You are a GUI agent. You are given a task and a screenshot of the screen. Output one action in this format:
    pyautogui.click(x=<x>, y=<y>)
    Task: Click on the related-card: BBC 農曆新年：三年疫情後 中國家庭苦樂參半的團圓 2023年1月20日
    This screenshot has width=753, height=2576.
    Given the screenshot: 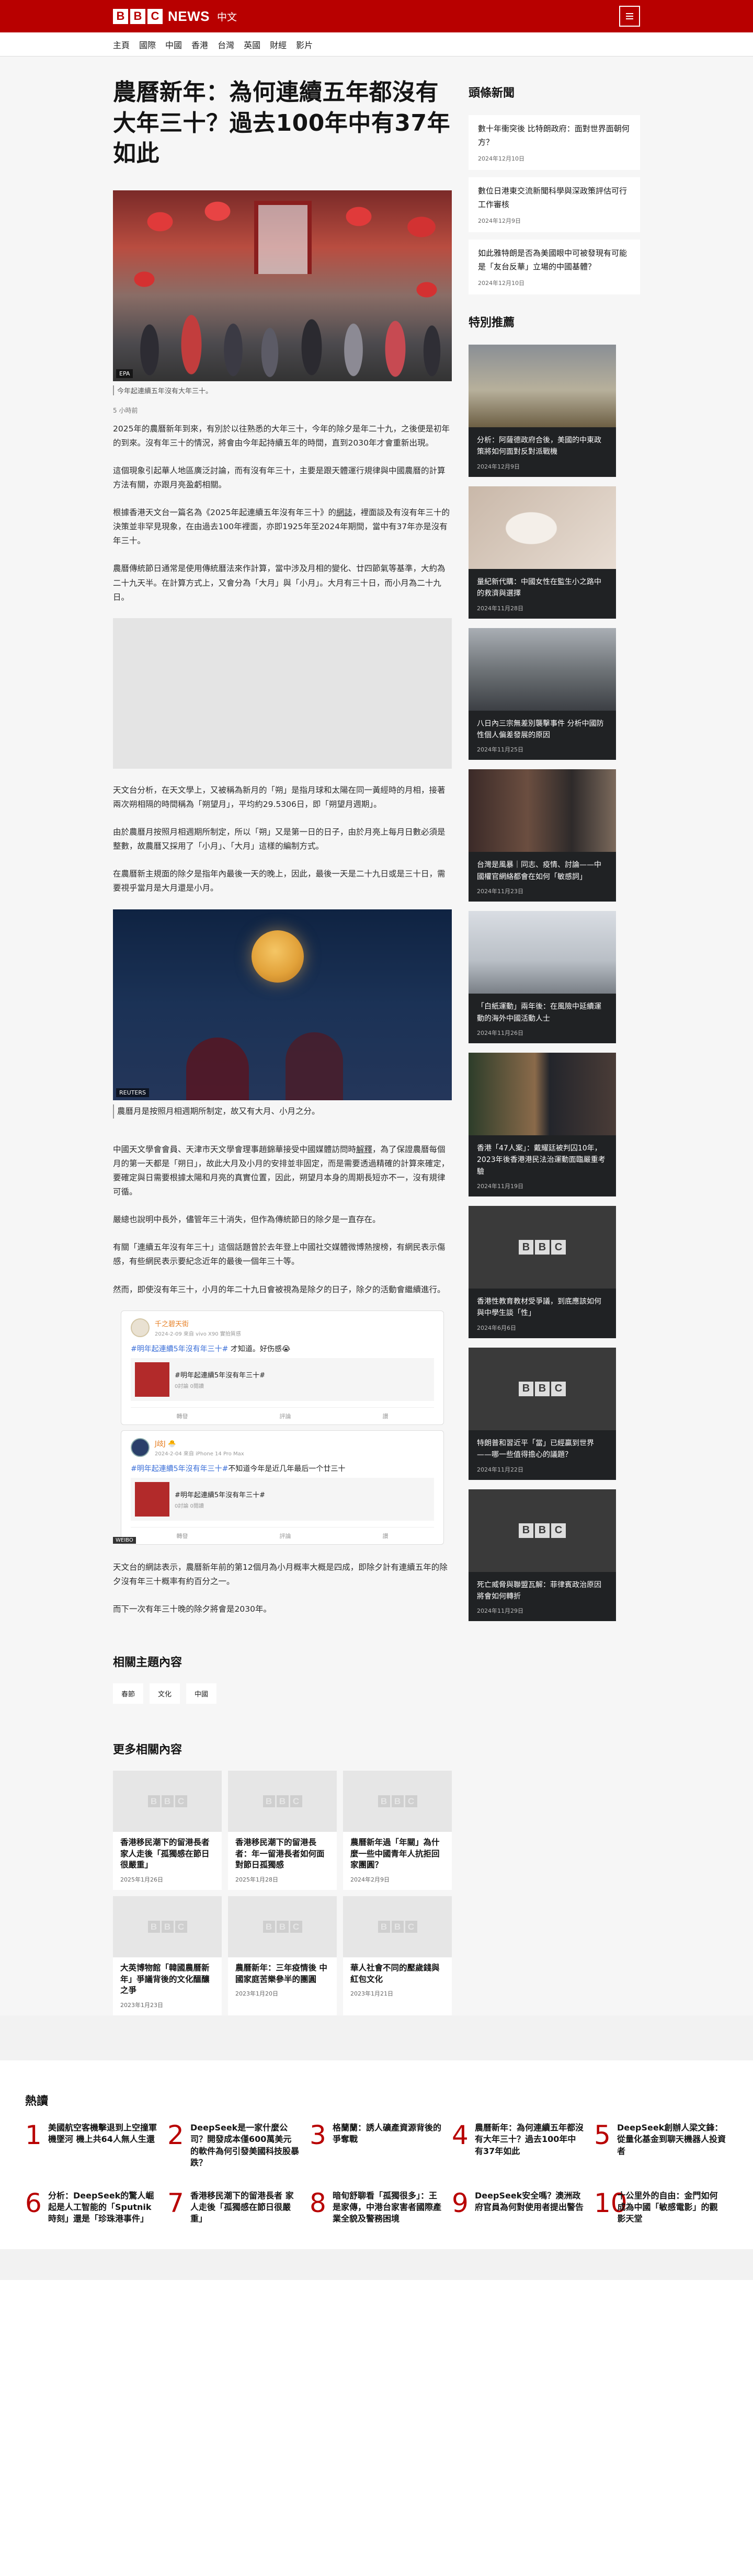 What is the action you would take?
    pyautogui.click(x=282, y=1956)
    